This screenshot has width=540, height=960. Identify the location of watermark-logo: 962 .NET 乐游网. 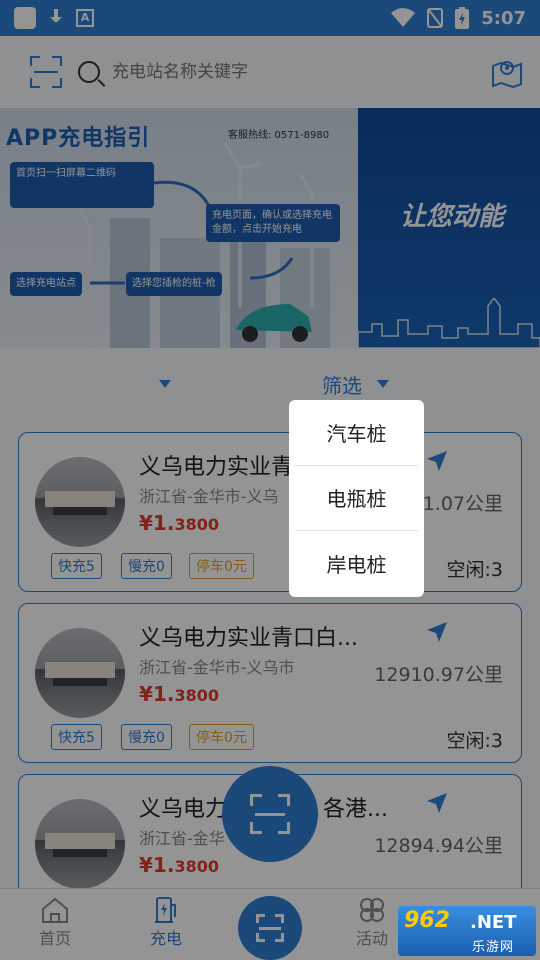
(467, 931).